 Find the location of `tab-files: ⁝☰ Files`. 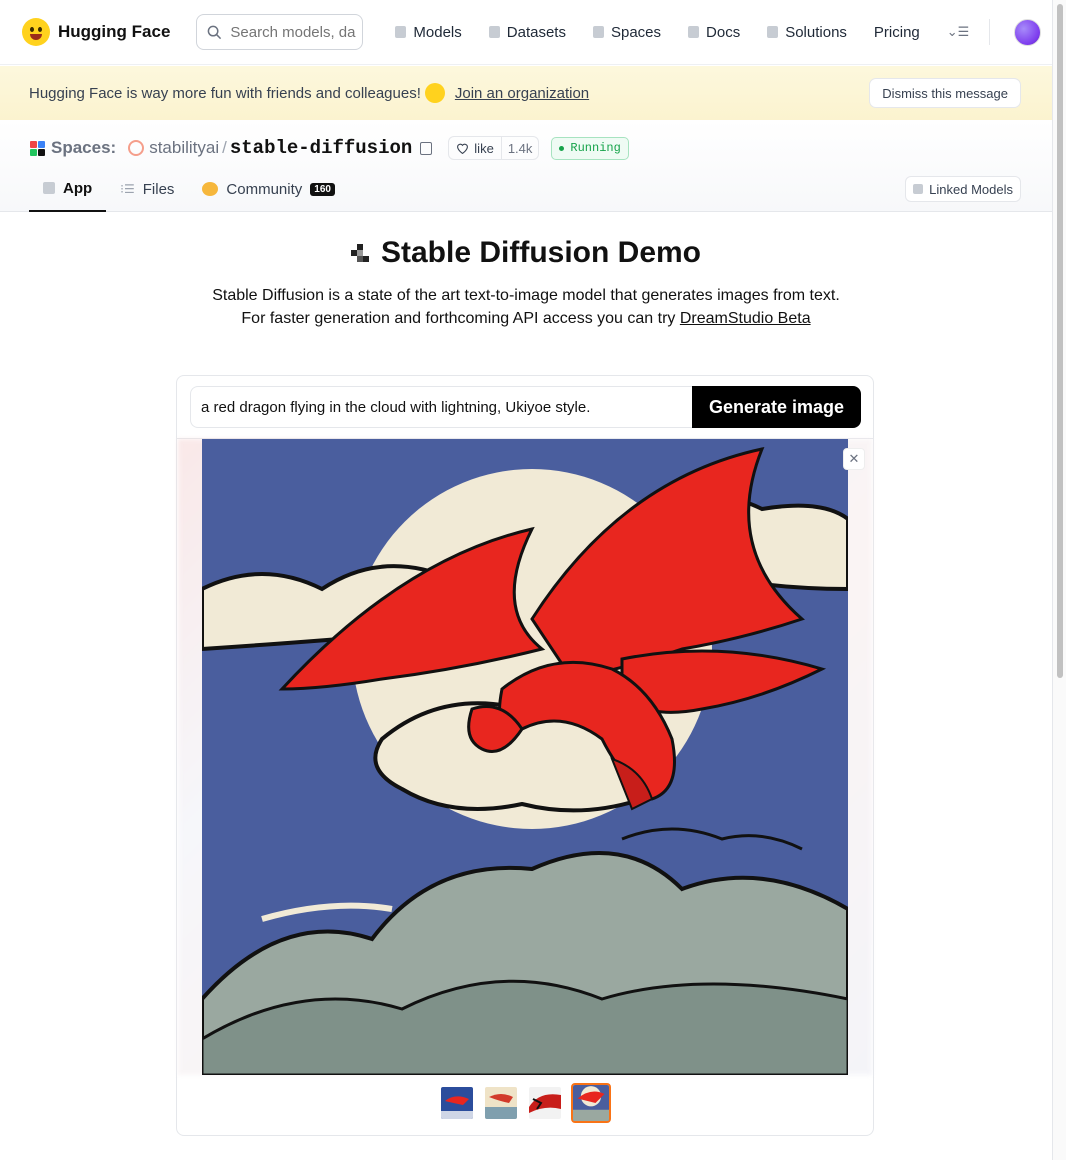

tab-files: ⁝☰ Files is located at coordinates (147, 189).